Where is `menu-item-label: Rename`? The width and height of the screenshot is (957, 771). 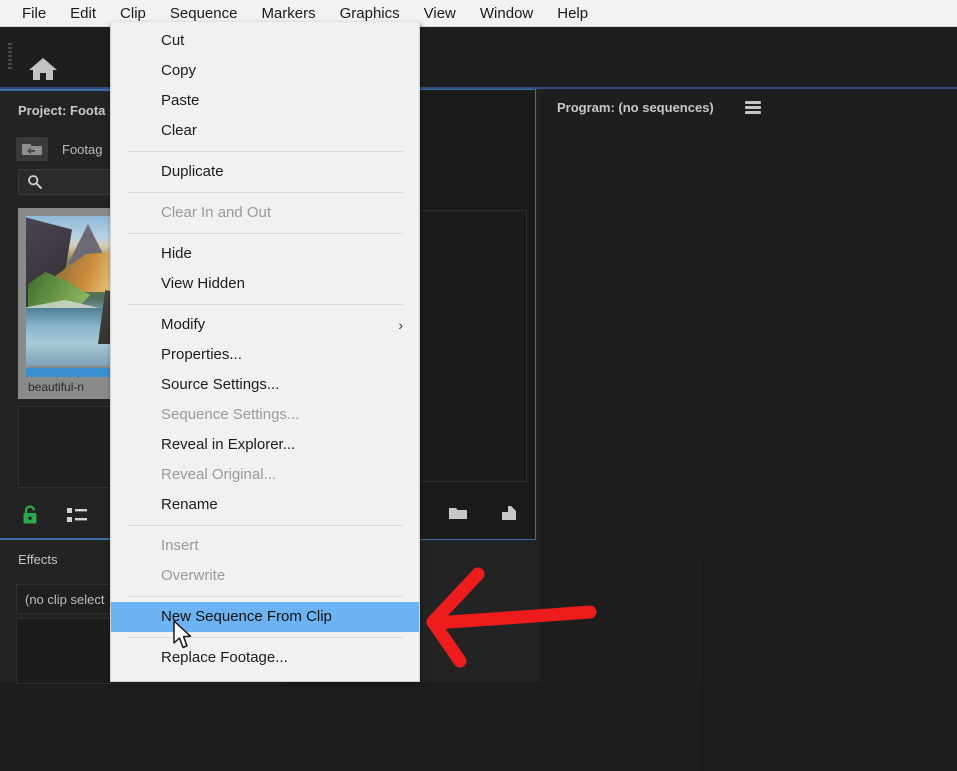 menu-item-label: Rename is located at coordinates (189, 504).